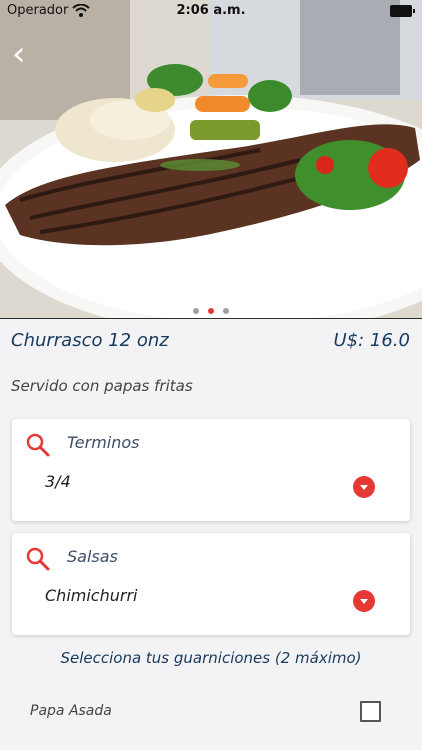 The height and width of the screenshot is (750, 422). Describe the element at coordinates (91, 595) in the screenshot. I see `option-value: Chimichurri` at that location.